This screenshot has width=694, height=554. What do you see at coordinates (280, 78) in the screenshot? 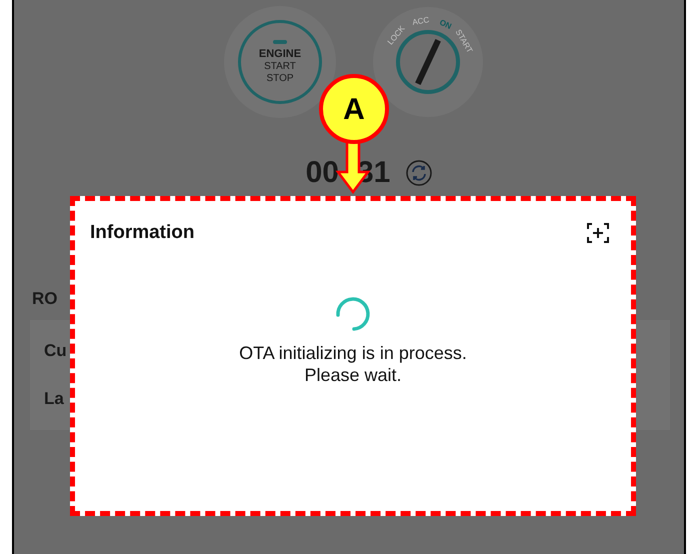
I see `button-label: STOP` at bounding box center [280, 78].